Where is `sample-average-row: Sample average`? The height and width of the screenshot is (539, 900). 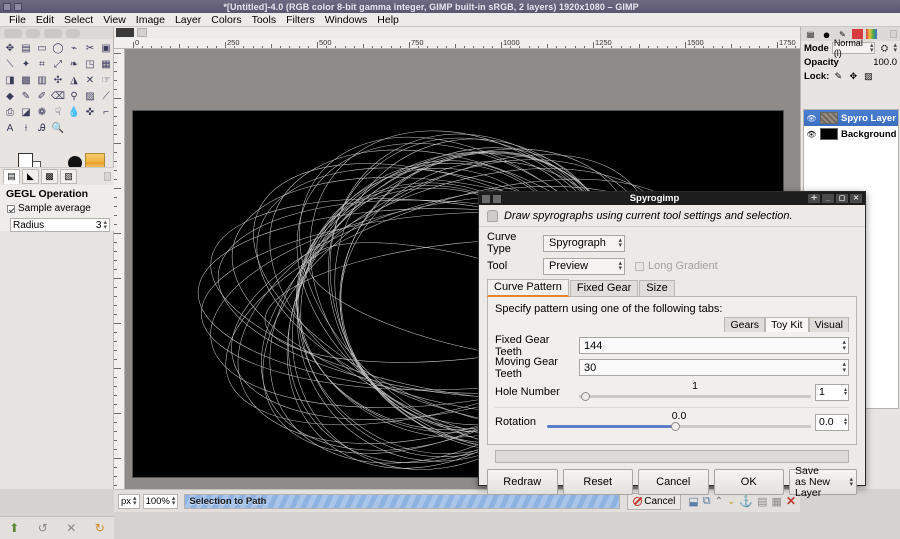 sample-average-row: Sample average is located at coordinates (58, 208).